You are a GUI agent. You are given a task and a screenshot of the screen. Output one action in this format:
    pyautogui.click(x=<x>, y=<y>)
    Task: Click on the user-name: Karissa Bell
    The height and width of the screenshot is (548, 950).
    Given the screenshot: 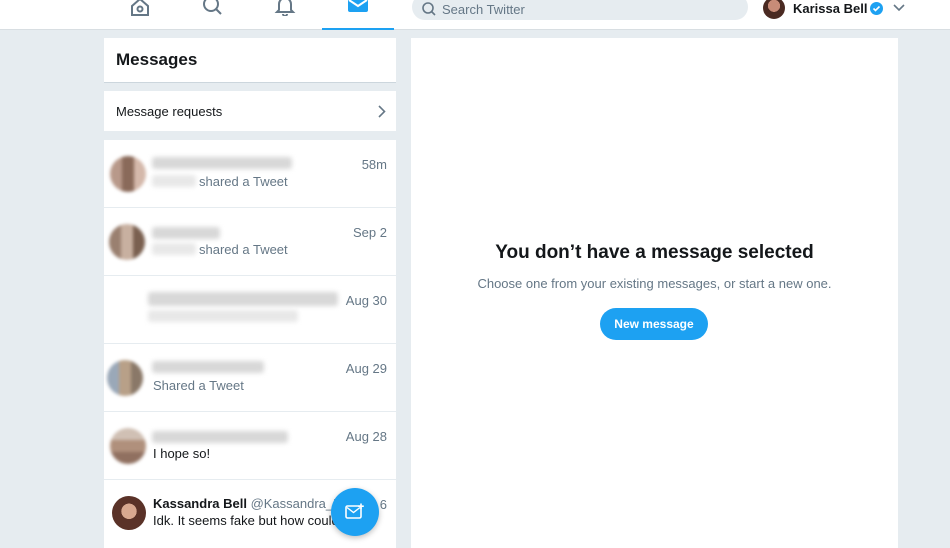 What is the action you would take?
    pyautogui.click(x=830, y=8)
    